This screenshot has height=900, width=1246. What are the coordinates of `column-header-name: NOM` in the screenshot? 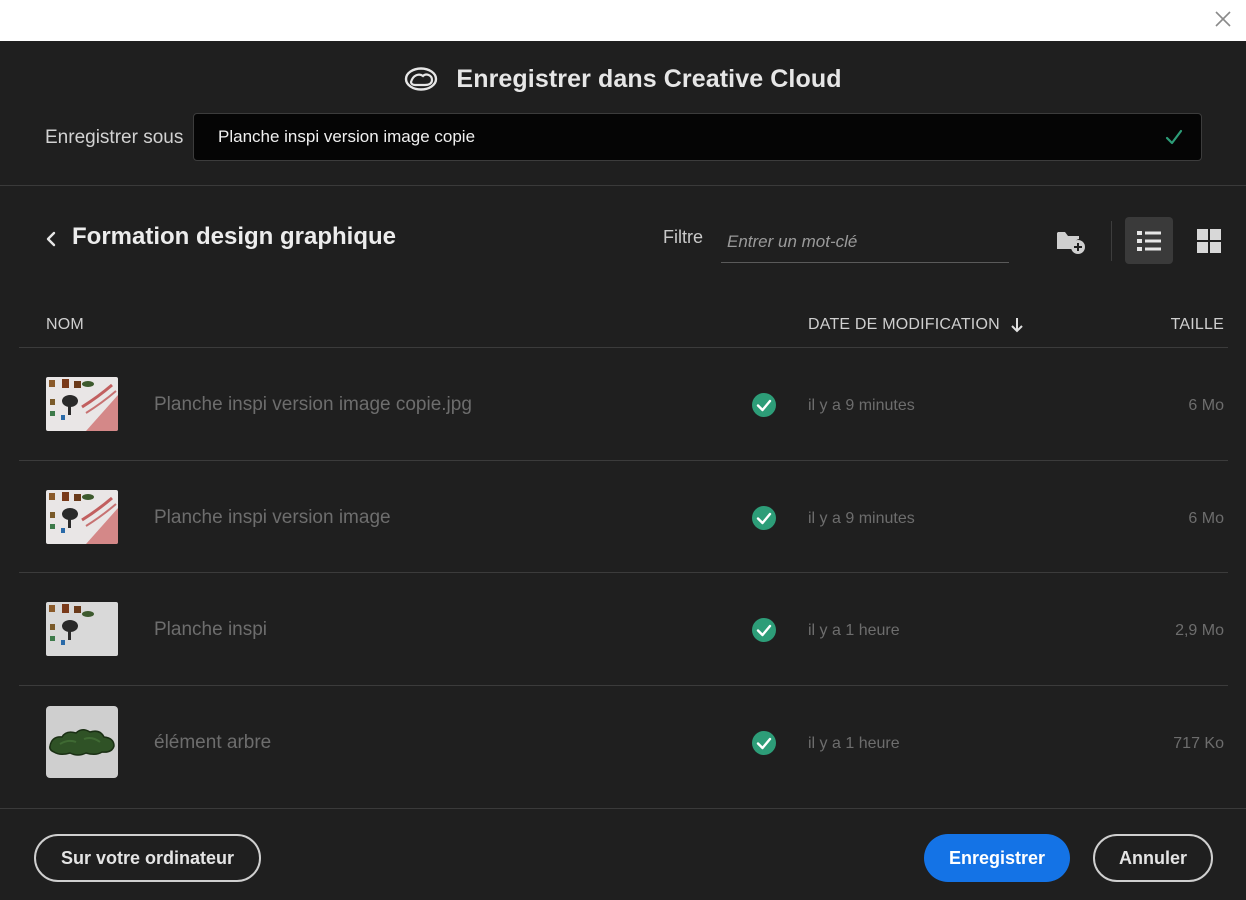 It's located at (65, 325).